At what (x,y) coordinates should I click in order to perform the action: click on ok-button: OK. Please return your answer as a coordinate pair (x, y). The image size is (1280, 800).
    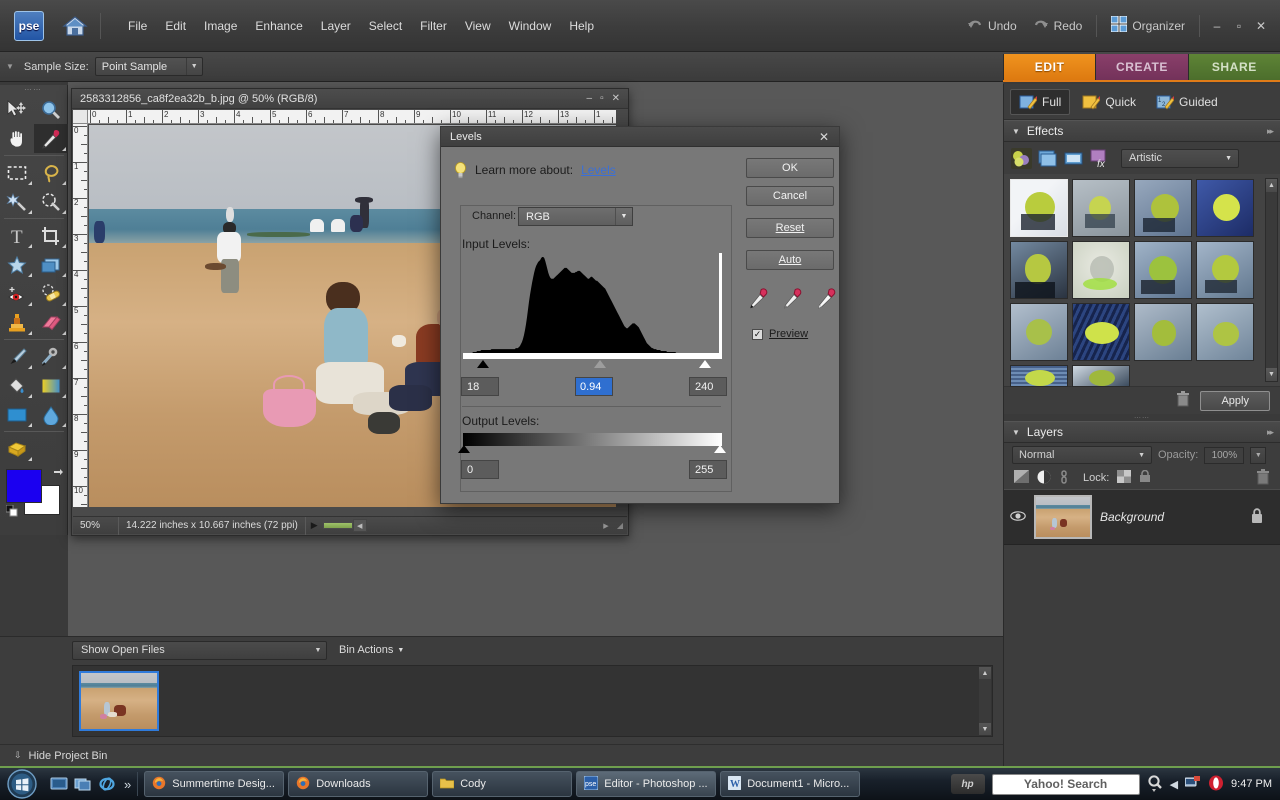
    Looking at the image, I should click on (790, 168).